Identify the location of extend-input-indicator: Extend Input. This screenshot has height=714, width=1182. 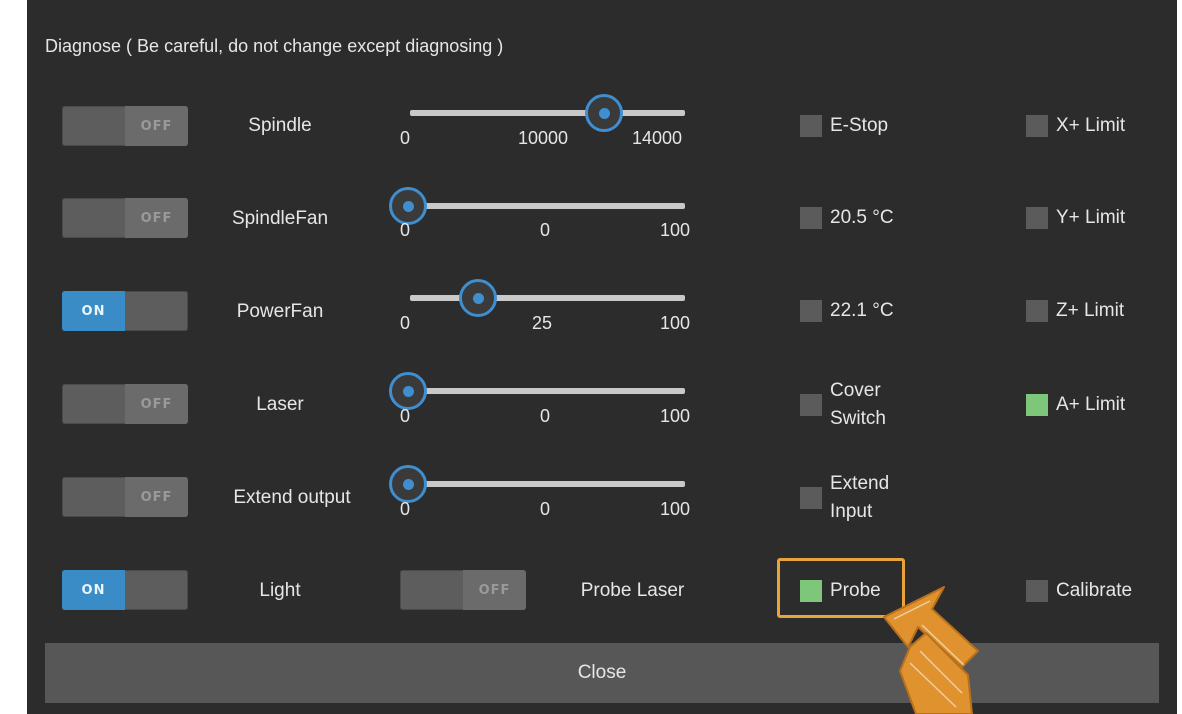
(844, 498).